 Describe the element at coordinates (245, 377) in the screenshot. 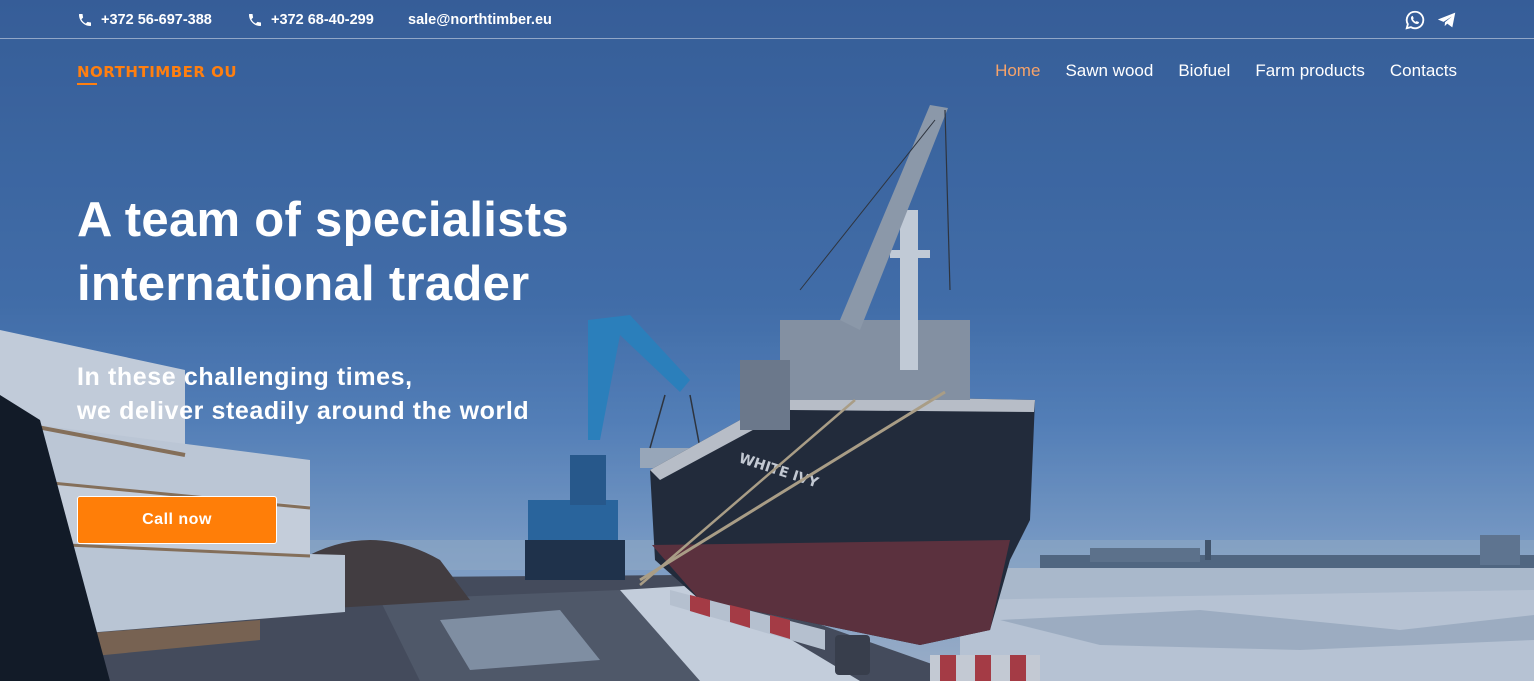

I see `hero-subtitle-line-1: In these challenging times,` at that location.